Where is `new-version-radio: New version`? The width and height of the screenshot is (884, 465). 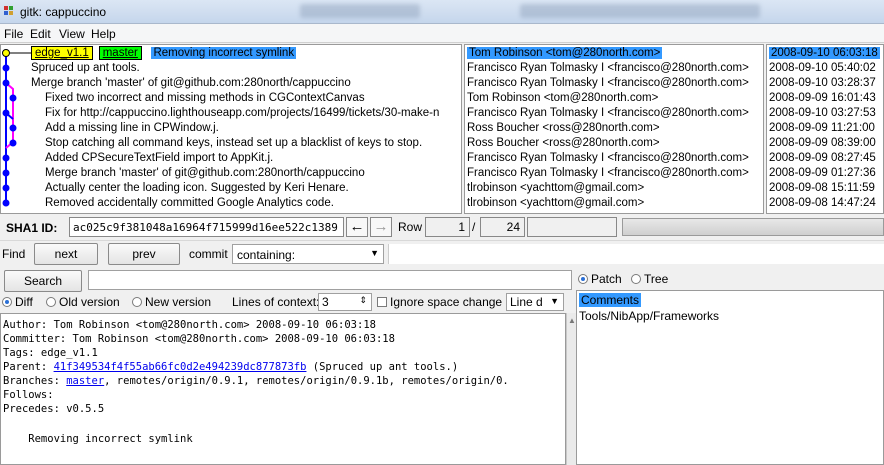
new-version-radio: New version is located at coordinates (171, 302).